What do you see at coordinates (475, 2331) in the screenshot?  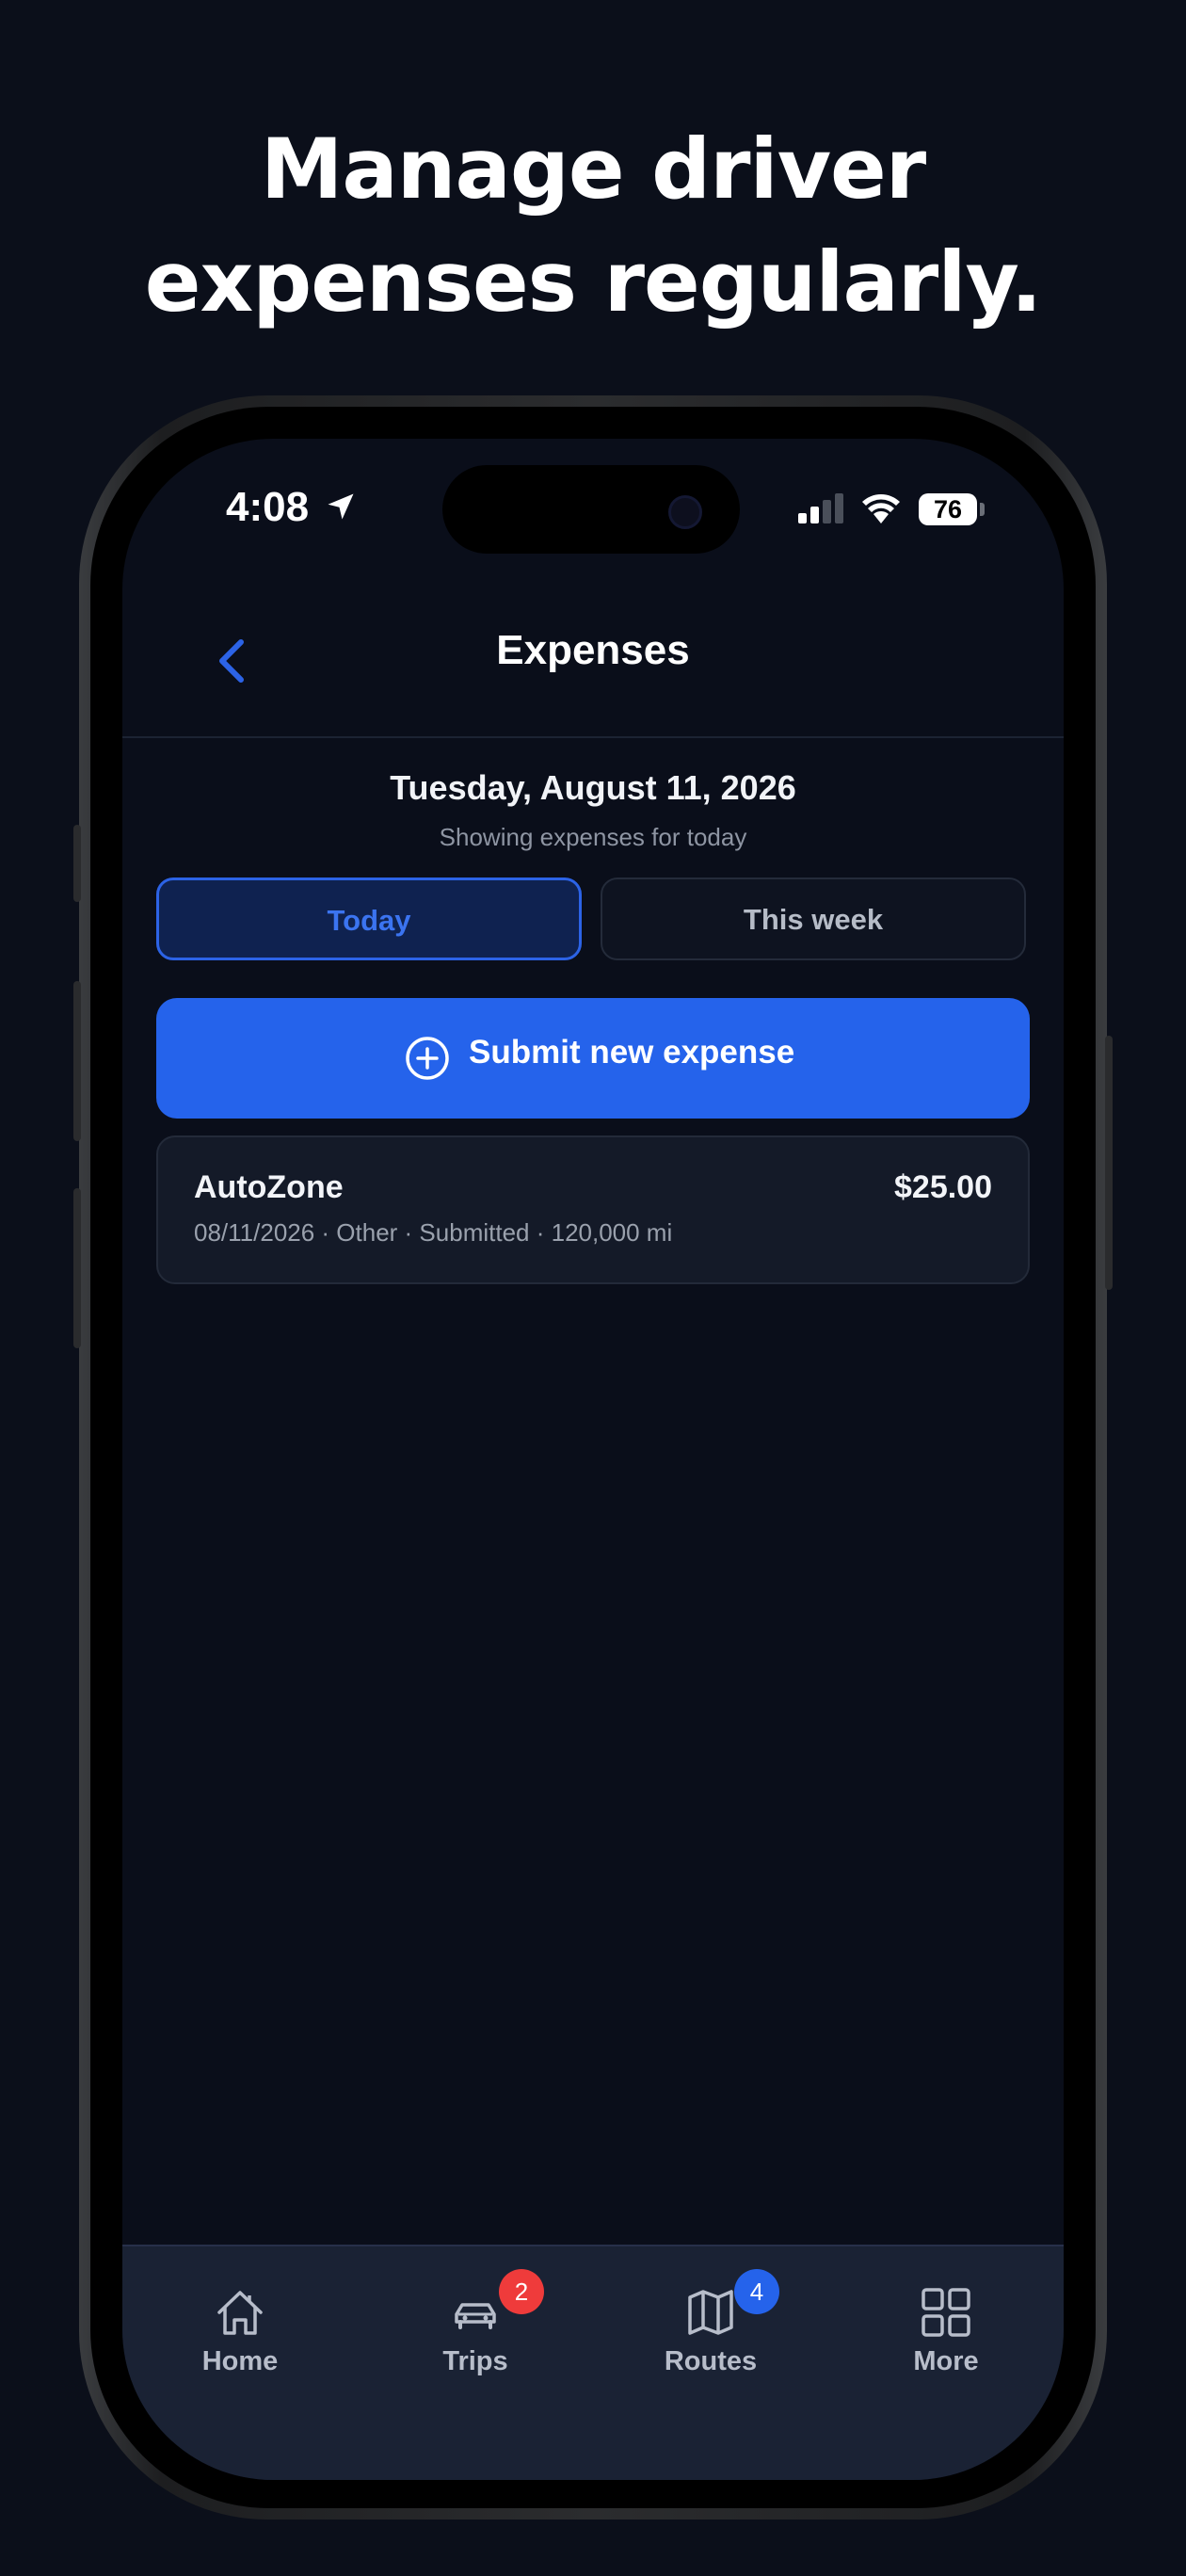 I see `tab-trips: 2 Trips` at bounding box center [475, 2331].